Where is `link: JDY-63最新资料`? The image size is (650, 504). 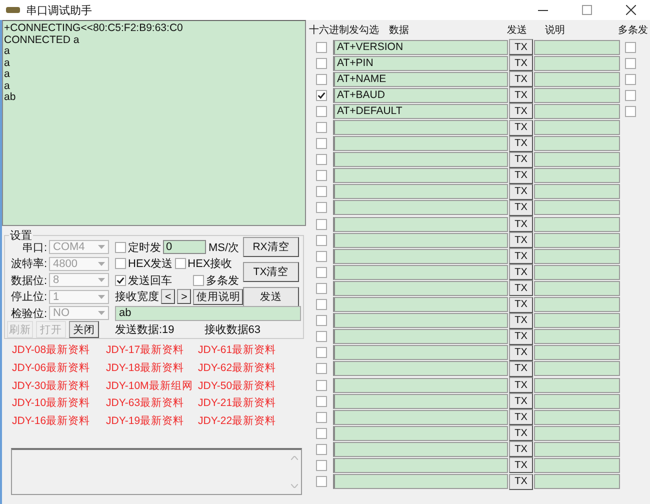
link: JDY-63最新资料 is located at coordinates (152, 403).